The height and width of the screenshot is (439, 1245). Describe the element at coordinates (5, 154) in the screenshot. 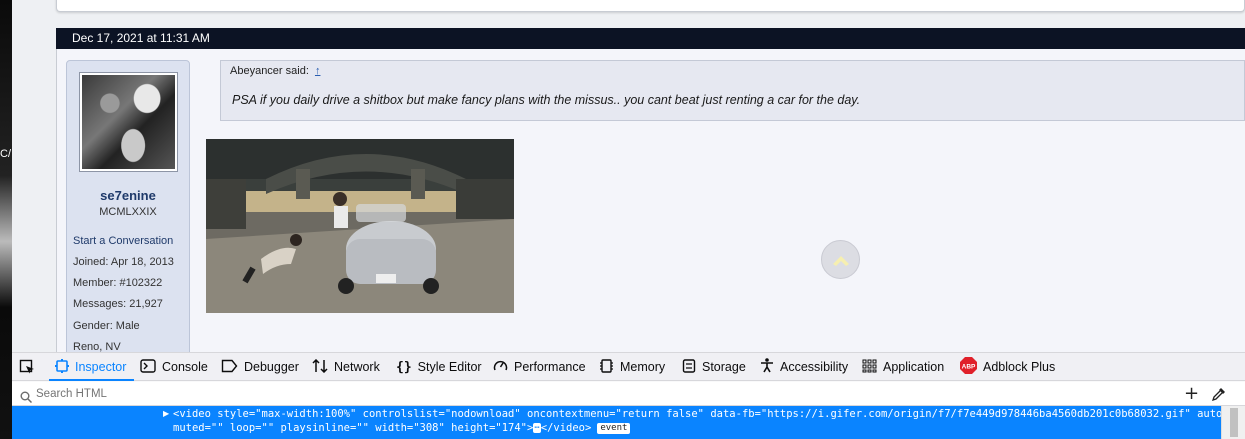

I see `background-window-text: C/` at that location.